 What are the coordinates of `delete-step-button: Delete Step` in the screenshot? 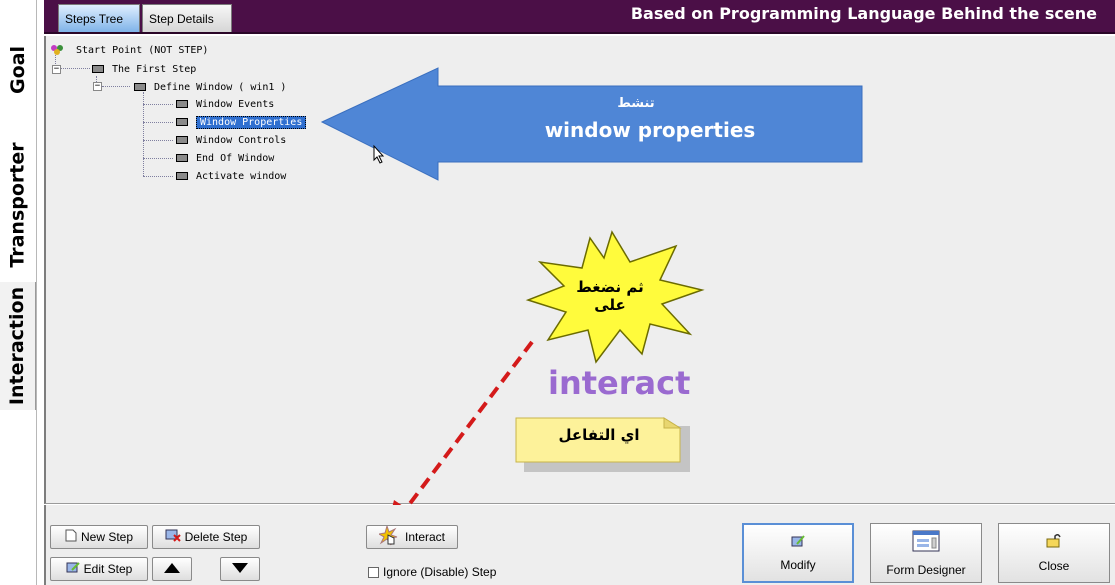 It's located at (206, 537).